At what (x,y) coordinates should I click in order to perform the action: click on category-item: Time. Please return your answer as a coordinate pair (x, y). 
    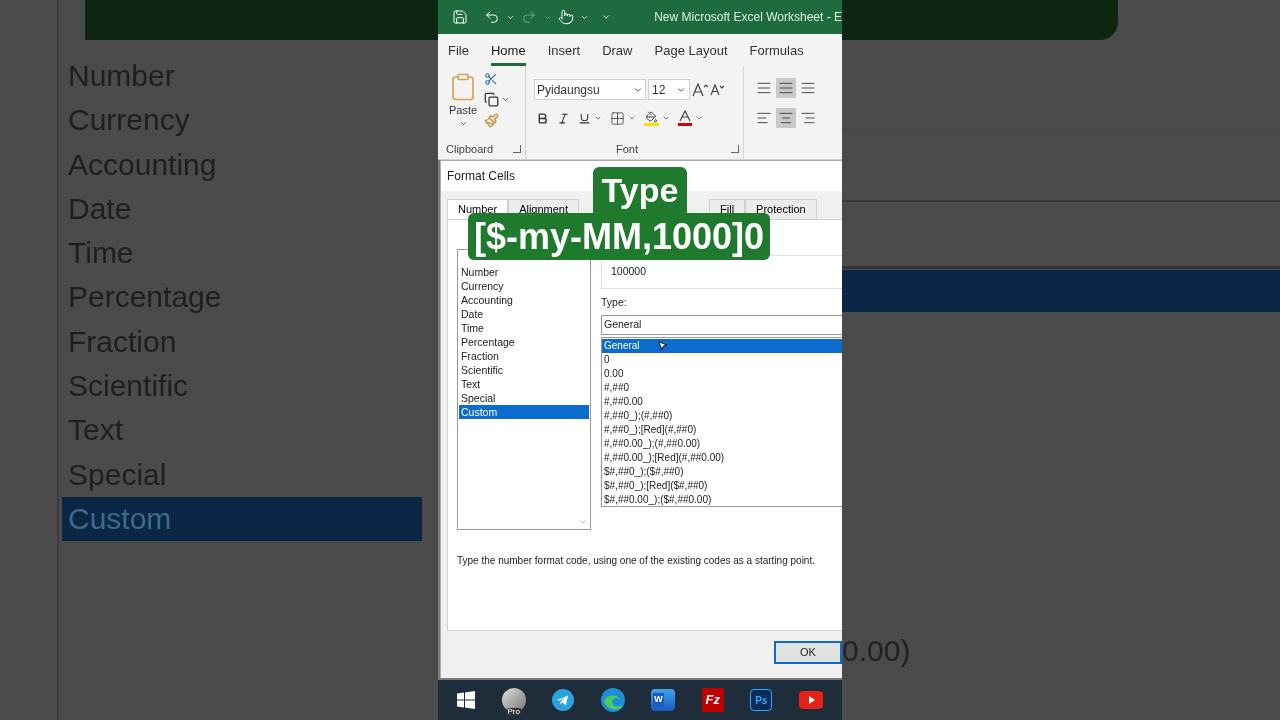
    Looking at the image, I should click on (524, 328).